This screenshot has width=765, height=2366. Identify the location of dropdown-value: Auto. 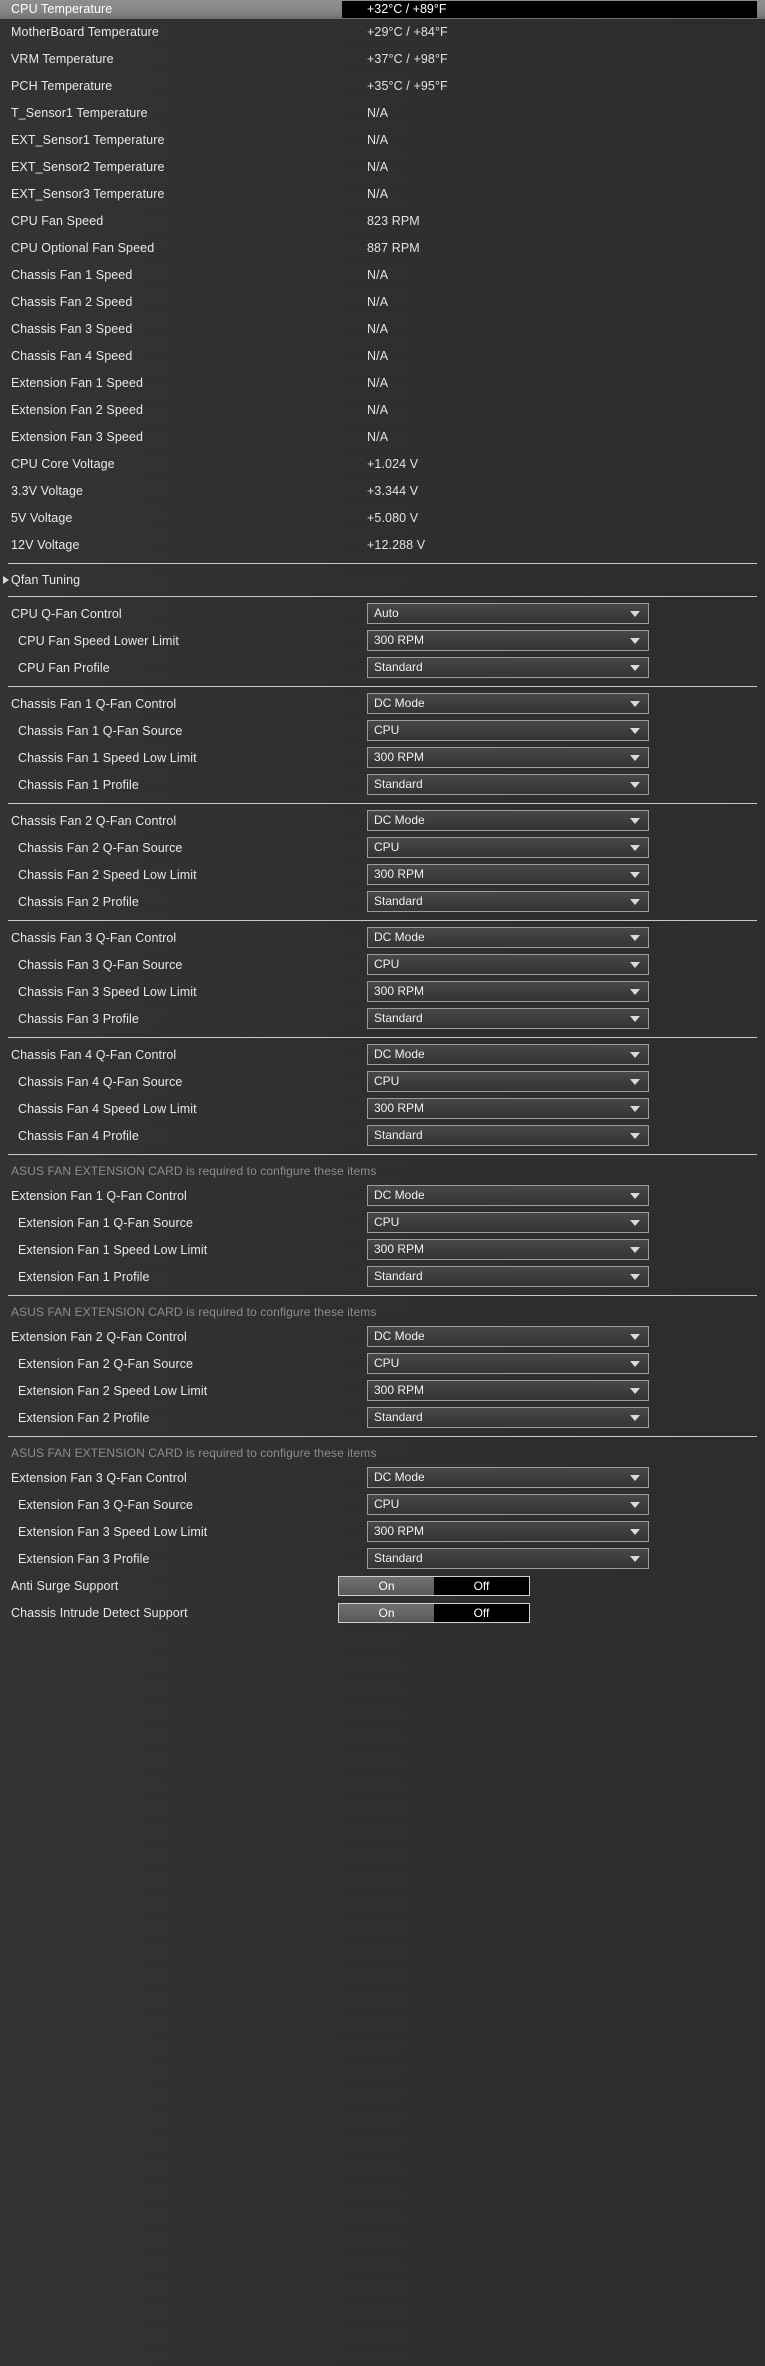
(386, 613).